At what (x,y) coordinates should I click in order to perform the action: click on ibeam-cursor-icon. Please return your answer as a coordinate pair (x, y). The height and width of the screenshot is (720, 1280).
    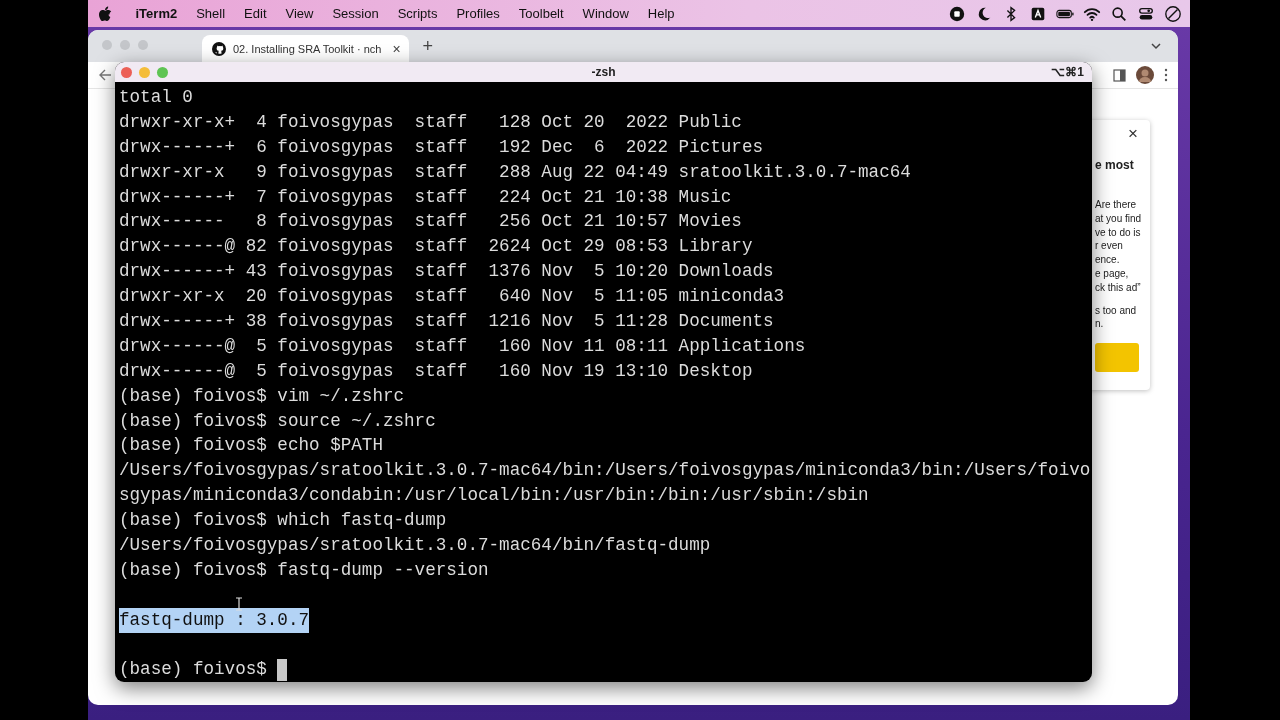
    Looking at the image, I should click on (239, 604).